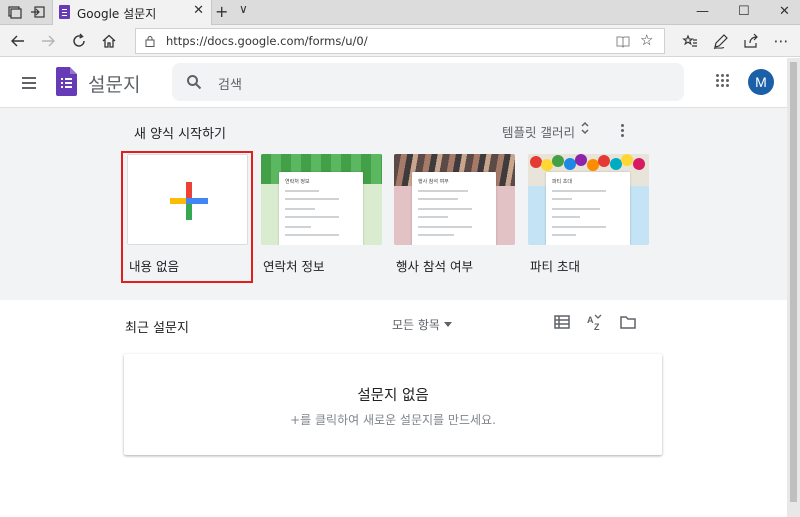 The image size is (800, 517). What do you see at coordinates (597, 326) in the screenshot?
I see `svg-text: Z` at bounding box center [597, 326].